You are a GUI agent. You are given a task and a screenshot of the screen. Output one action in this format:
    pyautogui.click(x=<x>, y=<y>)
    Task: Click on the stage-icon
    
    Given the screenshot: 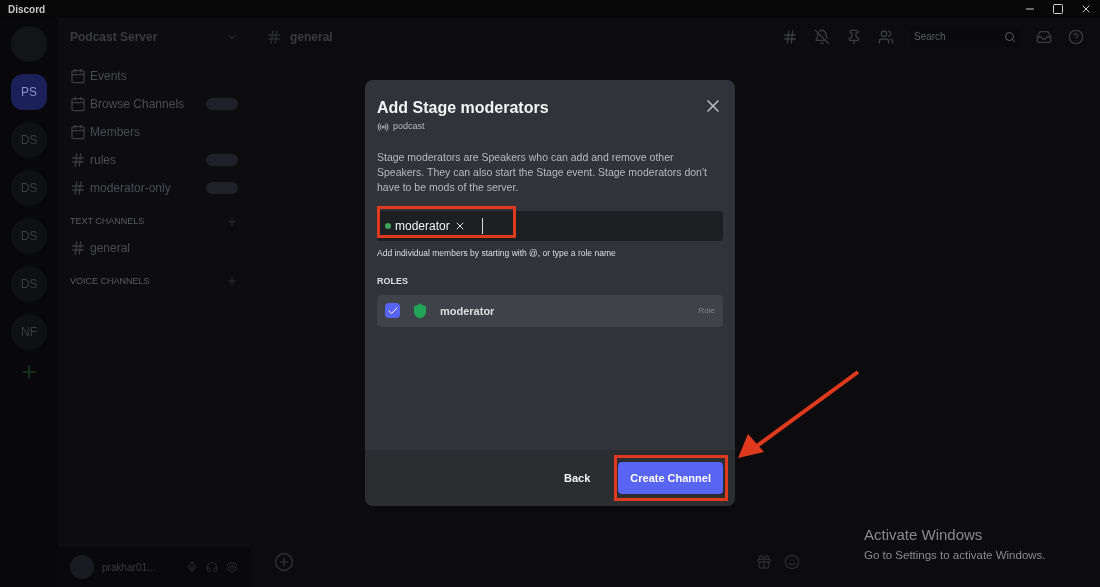 What is the action you would take?
    pyautogui.click(x=383, y=126)
    